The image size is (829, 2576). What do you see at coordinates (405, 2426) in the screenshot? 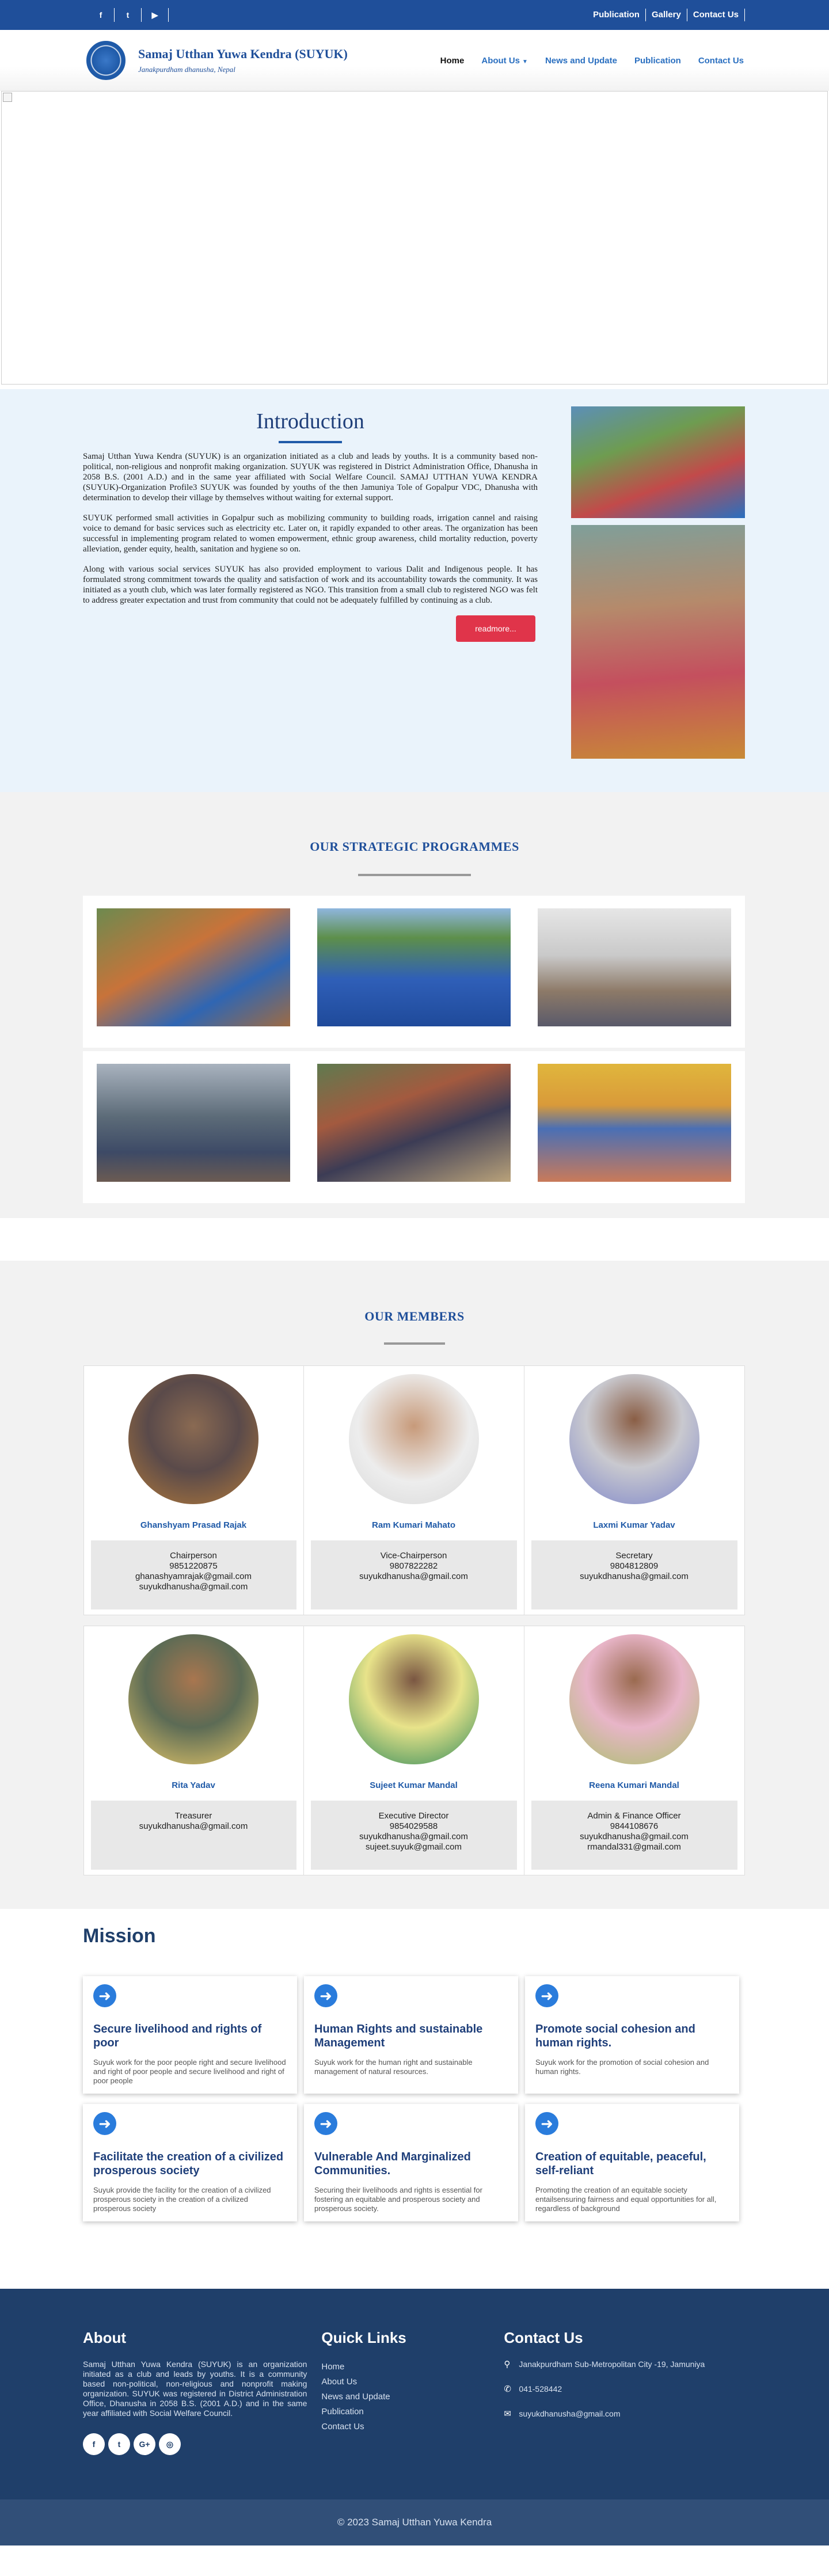
I see `footer-link-contact: Contact Us` at bounding box center [405, 2426].